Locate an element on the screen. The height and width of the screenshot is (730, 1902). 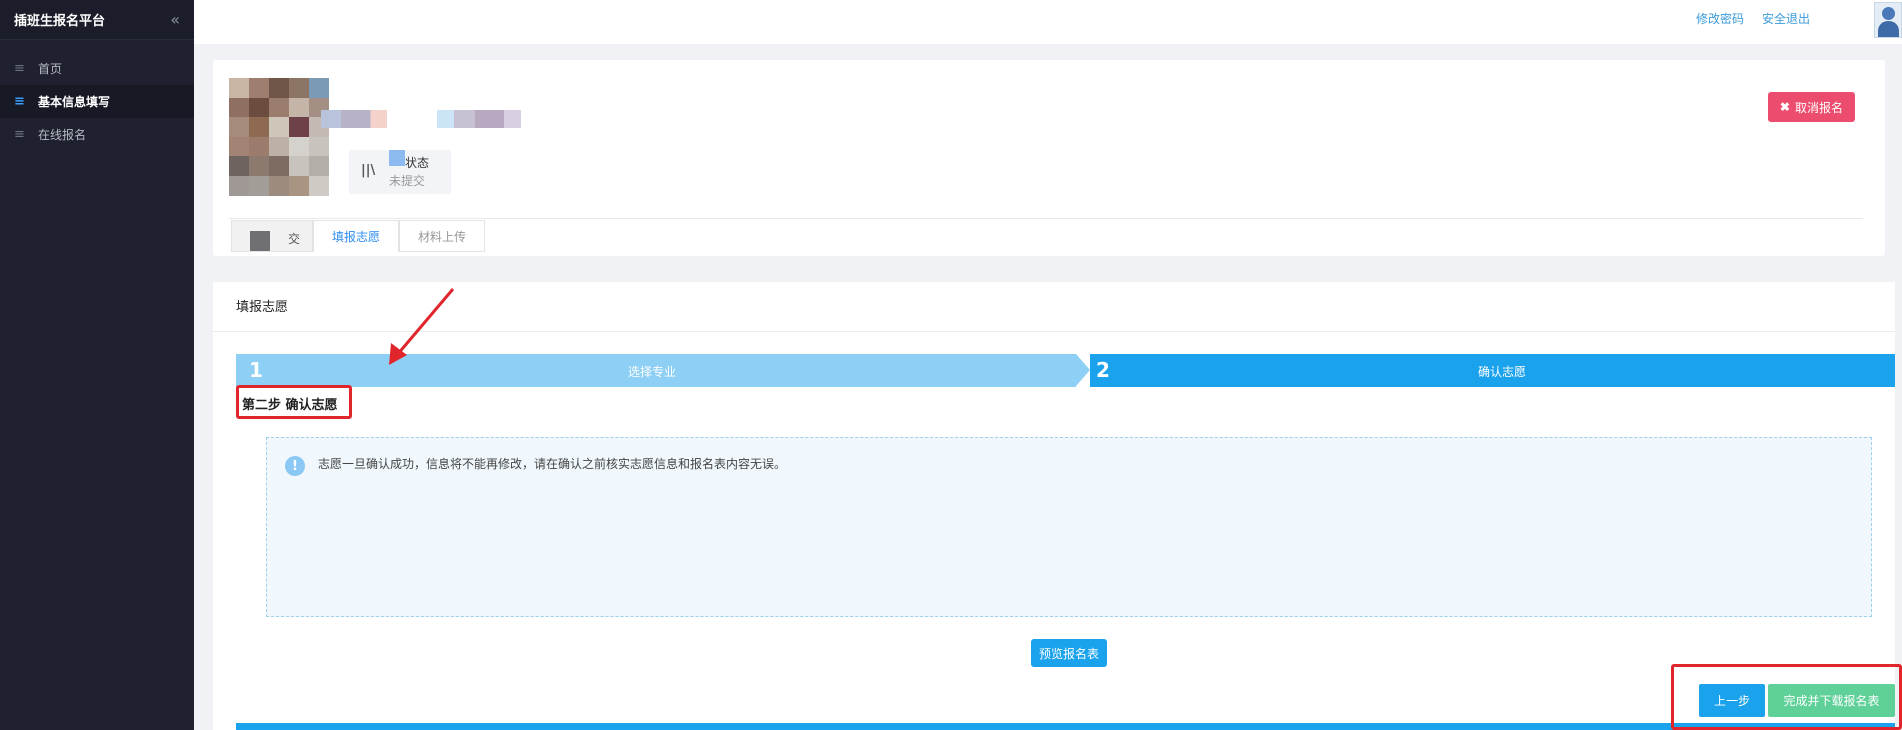
double-chevron-left-icon: « is located at coordinates (175, 19).